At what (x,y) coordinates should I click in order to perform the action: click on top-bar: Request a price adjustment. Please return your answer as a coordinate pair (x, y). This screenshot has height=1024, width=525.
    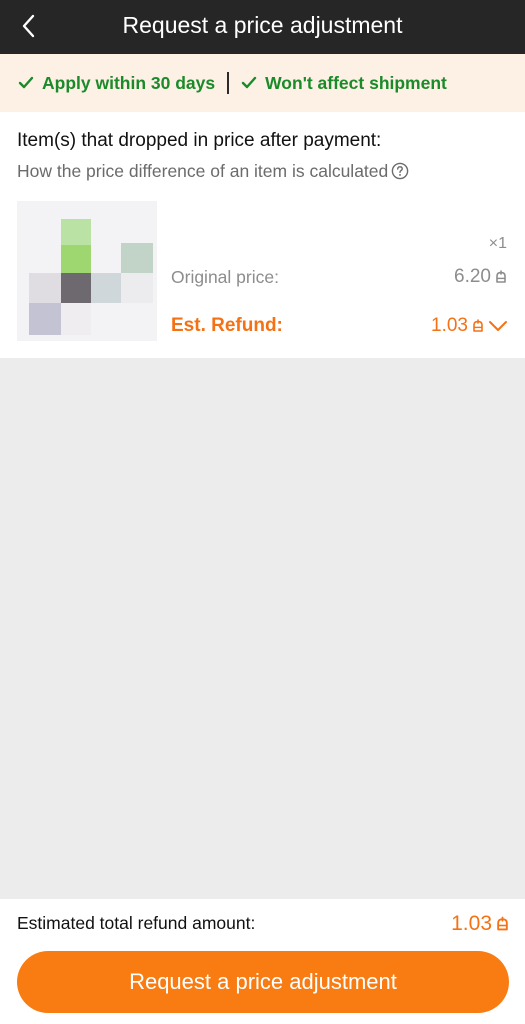
    Looking at the image, I should click on (262, 27).